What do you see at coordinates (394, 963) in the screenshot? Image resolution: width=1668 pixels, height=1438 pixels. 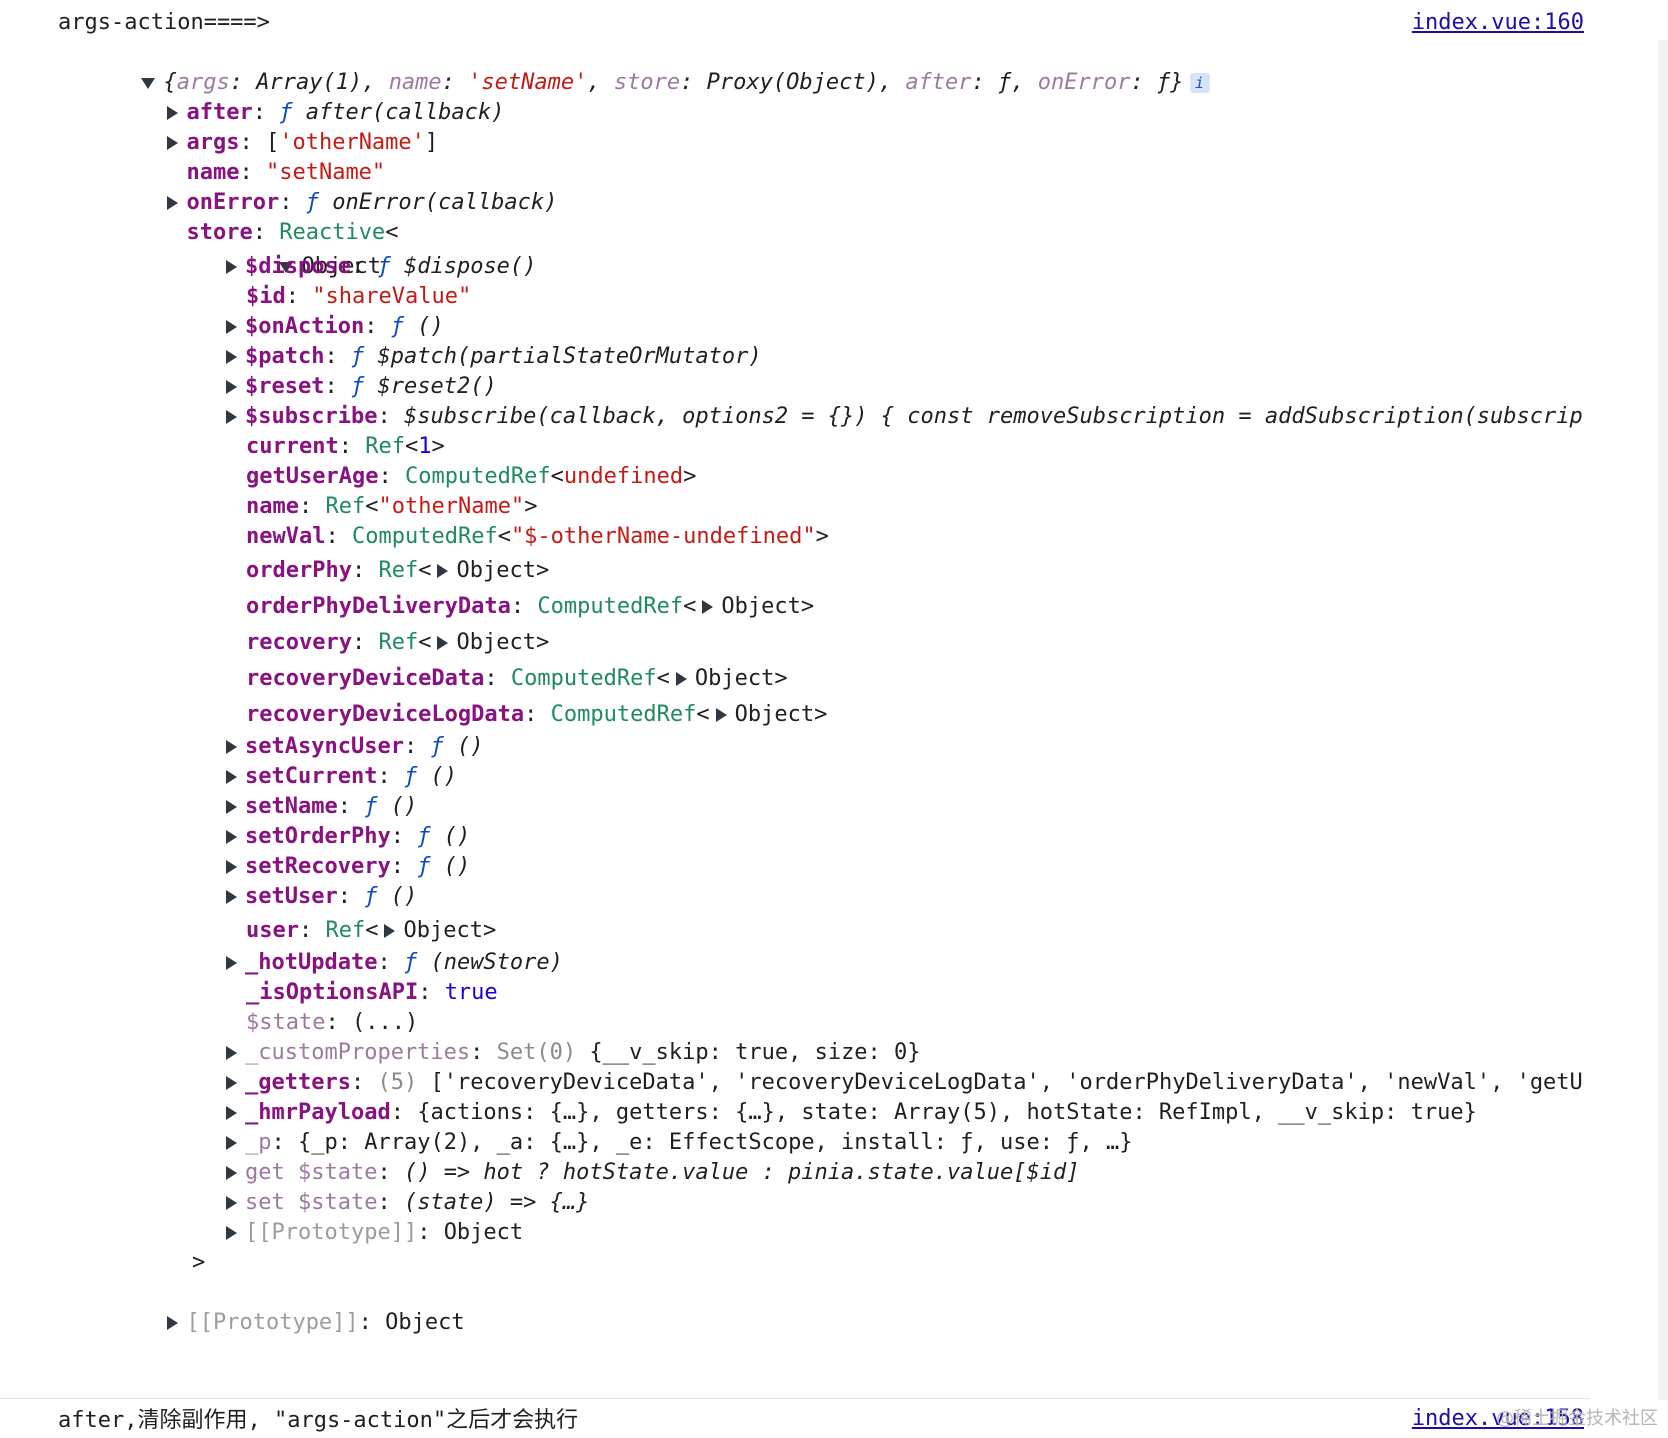 I see `store-prop-row: _hotUpdate: ƒ (newStore)` at bounding box center [394, 963].